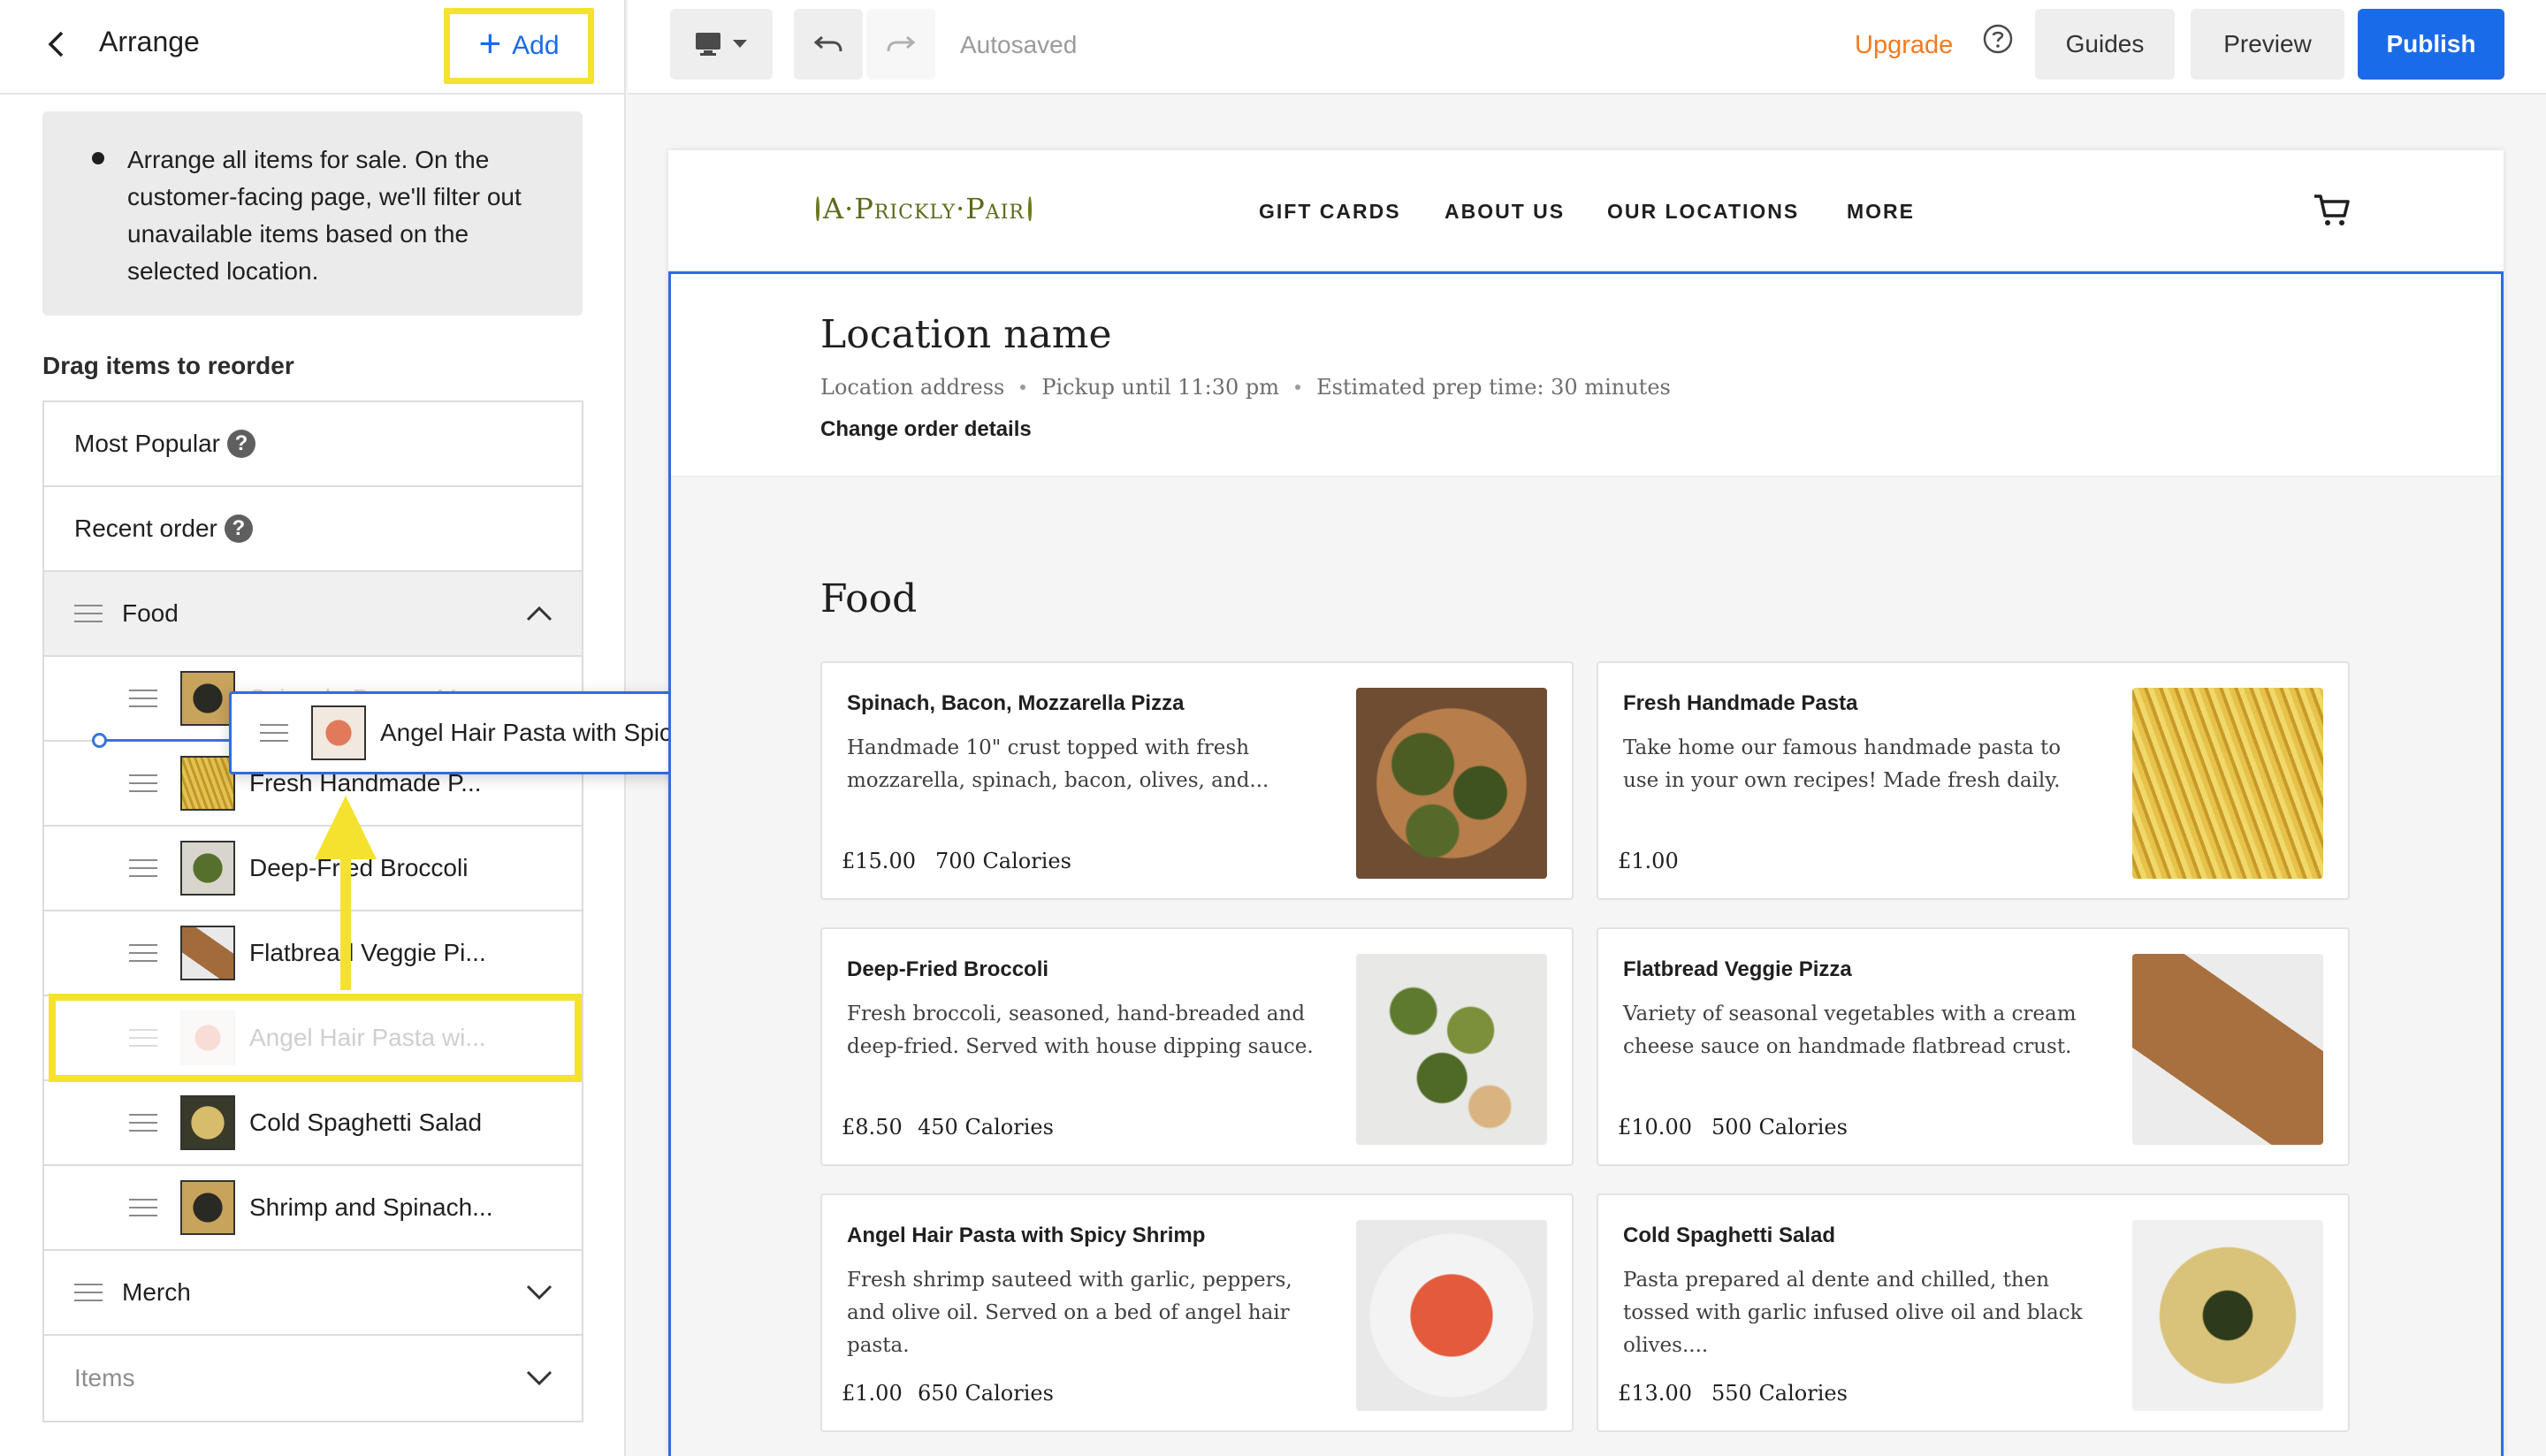 The width and height of the screenshot is (2546, 1456). What do you see at coordinates (1505, 212) in the screenshot?
I see `nav-about-us: ABOUT US` at bounding box center [1505, 212].